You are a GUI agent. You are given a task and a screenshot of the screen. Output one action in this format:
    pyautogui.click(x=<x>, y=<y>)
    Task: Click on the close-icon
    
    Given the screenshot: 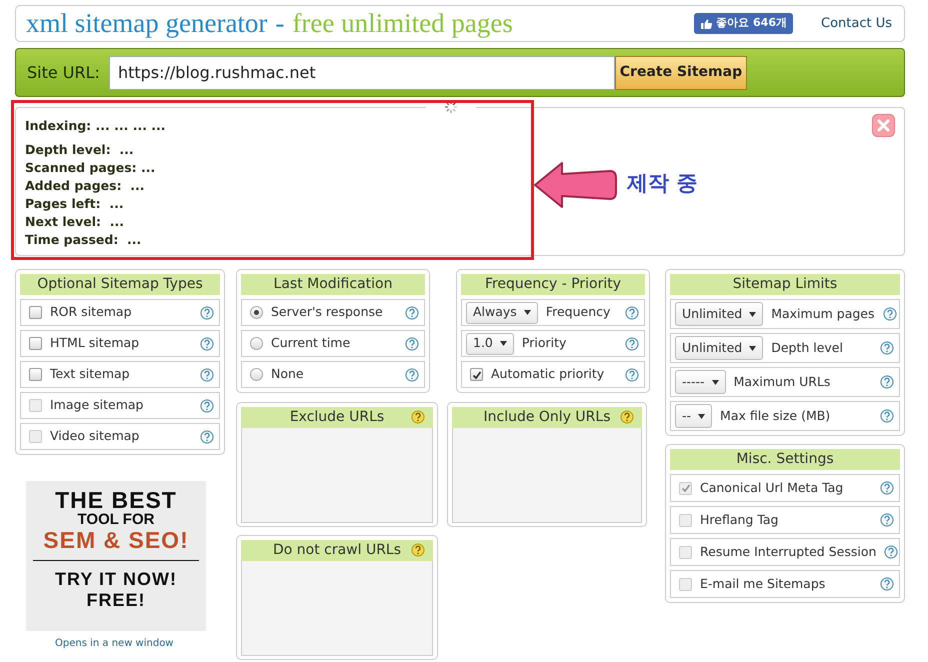 What is the action you would take?
    pyautogui.click(x=883, y=125)
    